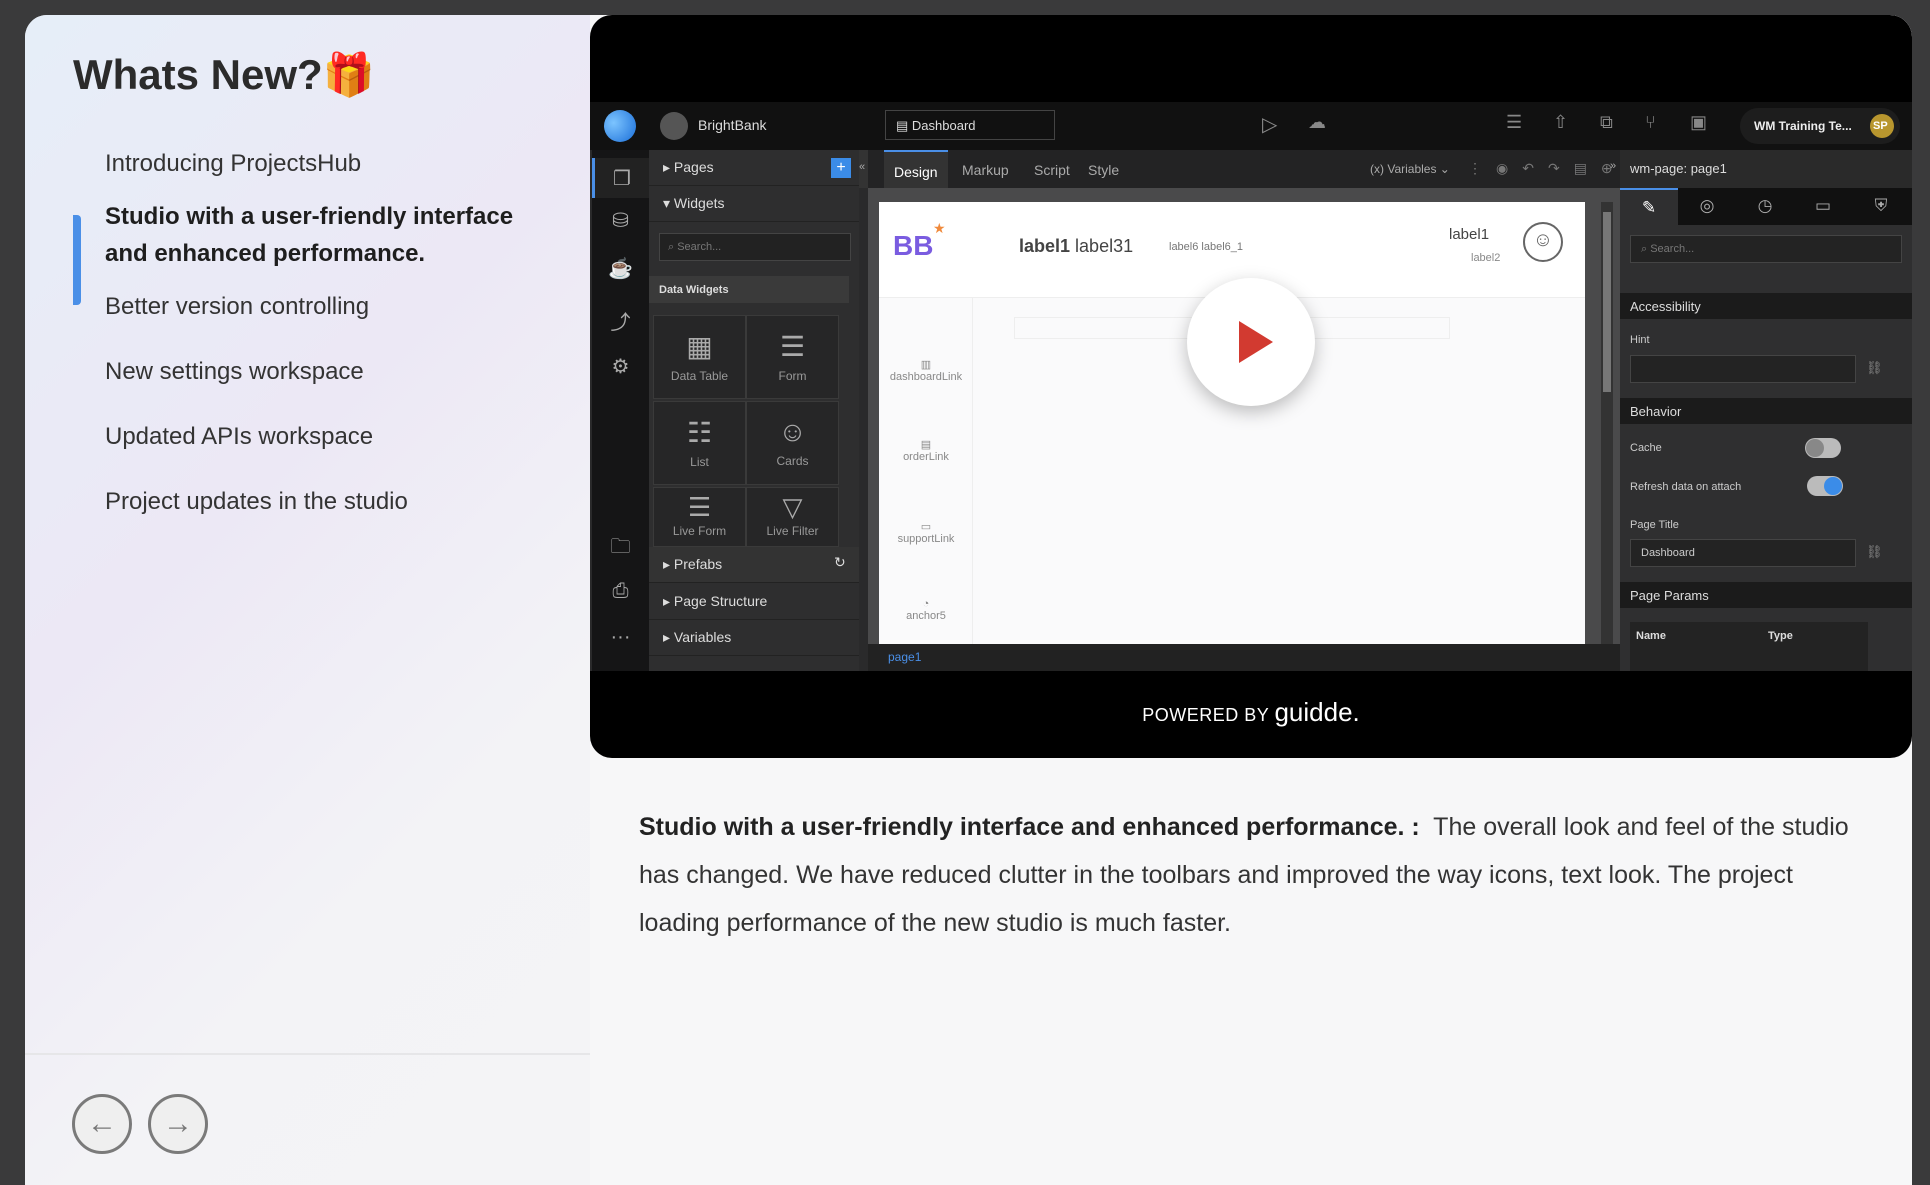 The image size is (1930, 1185). I want to click on widget-live-form: ☰ Live Form, so click(699, 517).